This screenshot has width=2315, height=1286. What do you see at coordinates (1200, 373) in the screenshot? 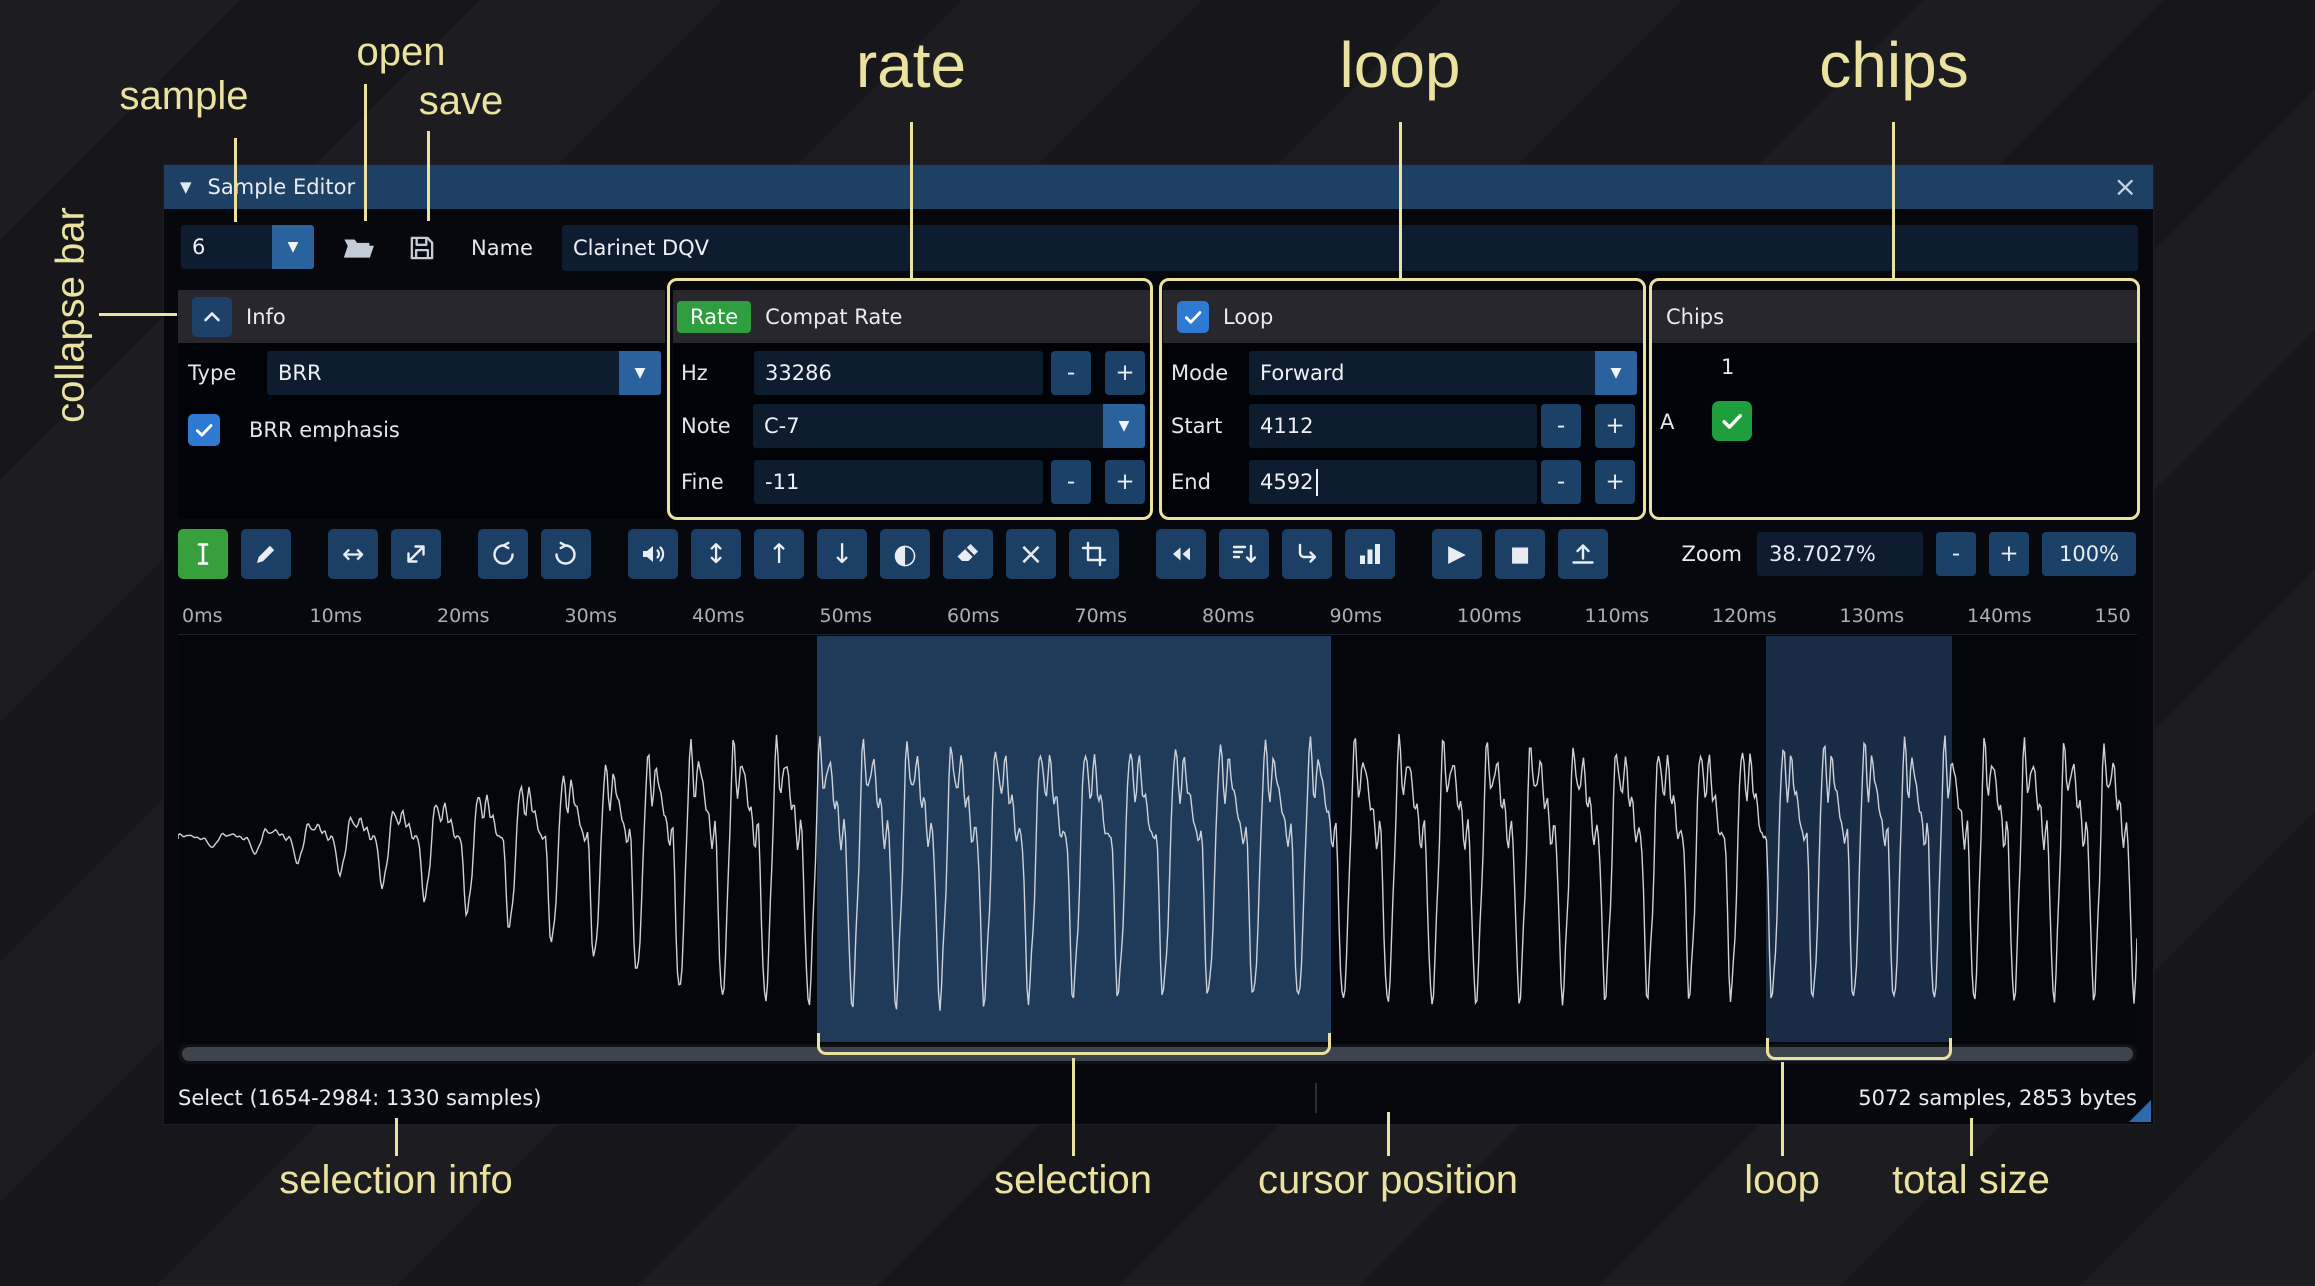
I see `mode-label: Mode` at bounding box center [1200, 373].